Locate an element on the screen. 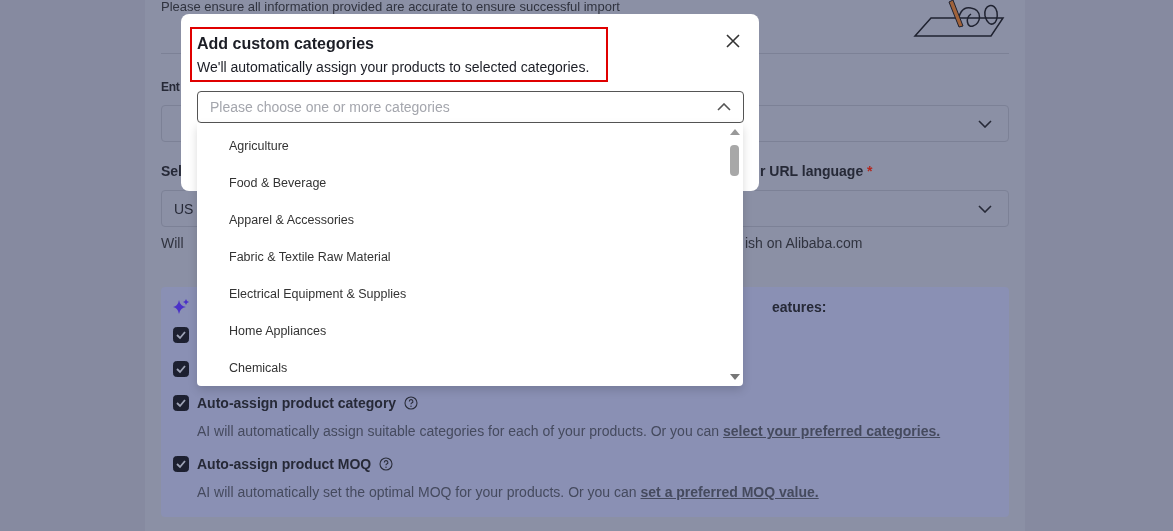  option-label: Auto-assign product category is located at coordinates (297, 403).